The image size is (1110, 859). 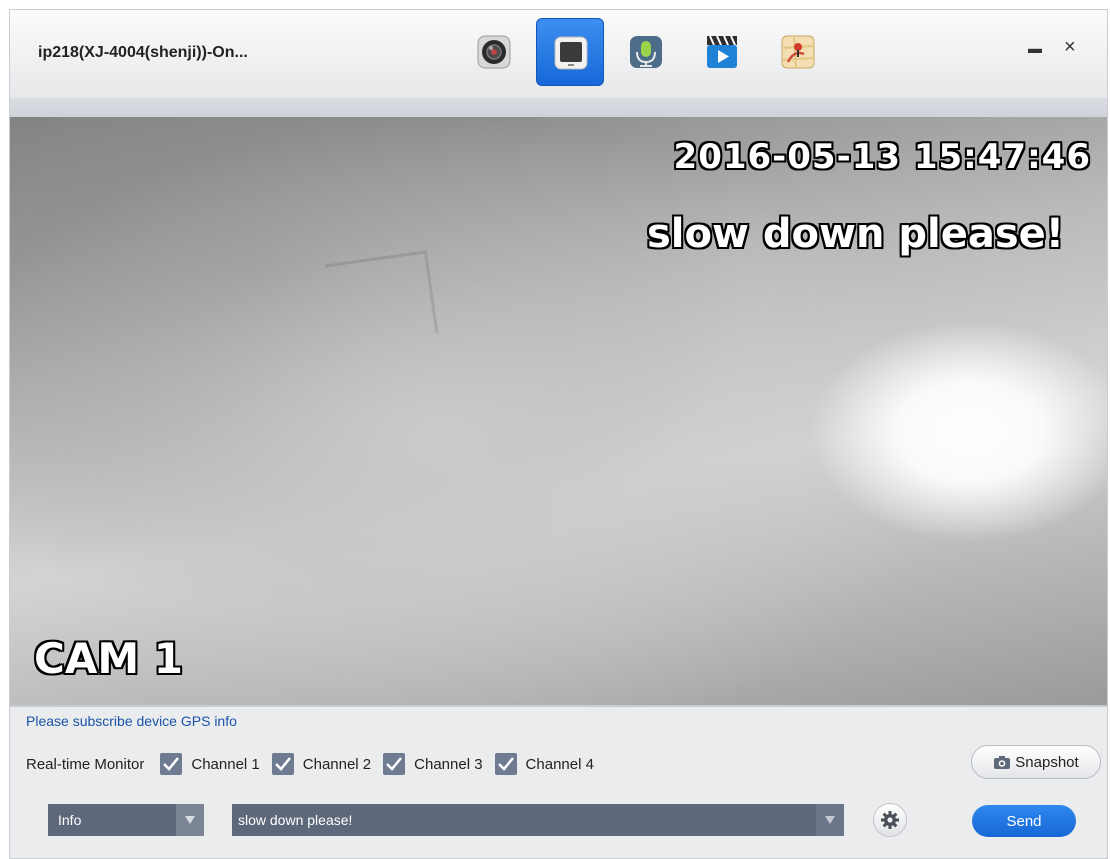 I want to click on channel-3-label: Channel 3, so click(x=448, y=764).